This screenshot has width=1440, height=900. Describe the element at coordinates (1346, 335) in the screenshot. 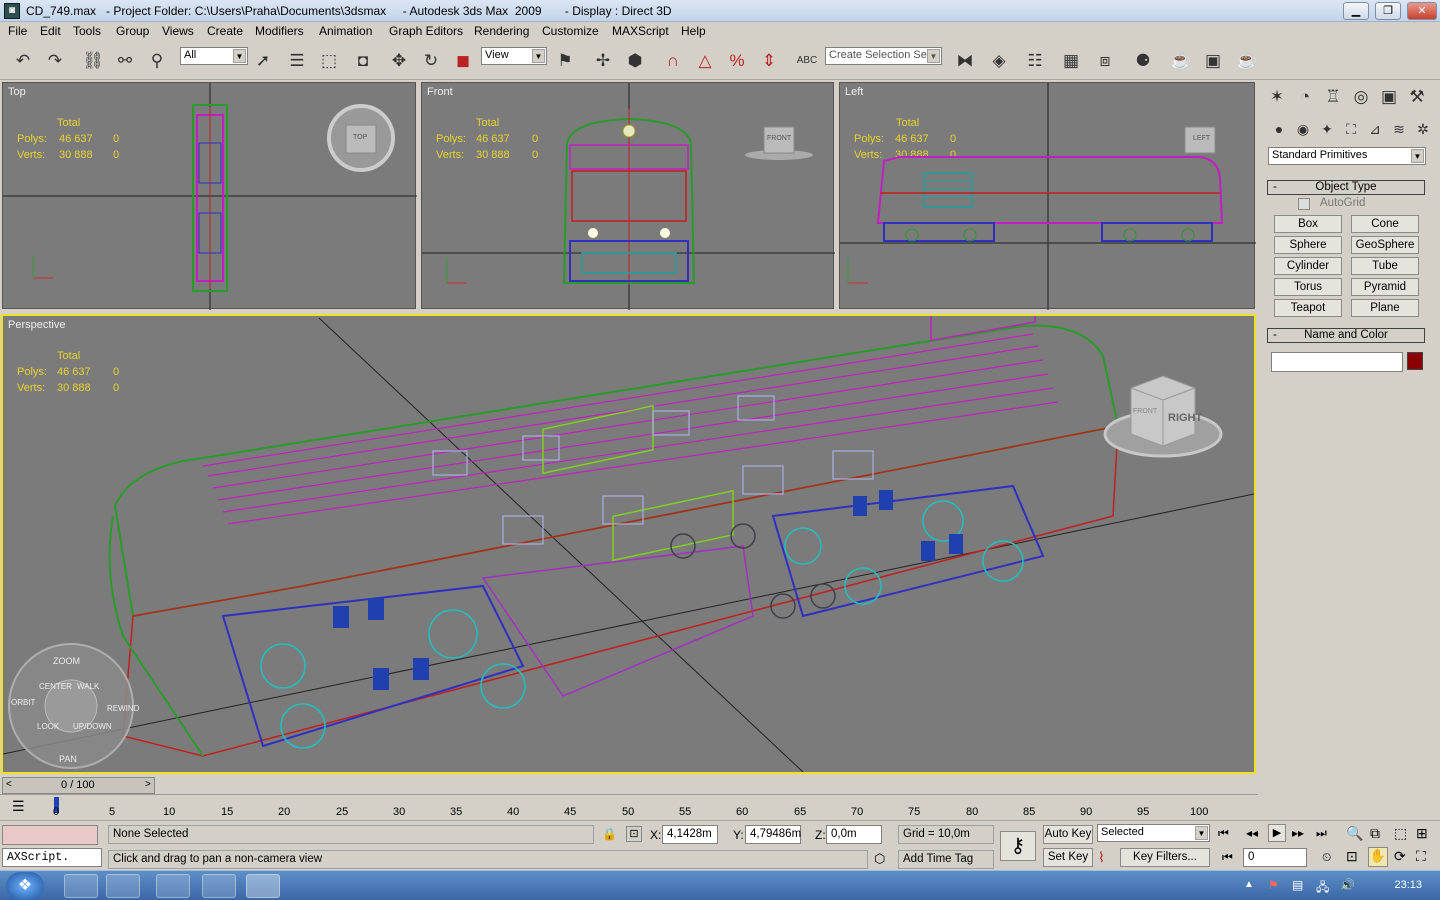

I see `name-and-color-rollout: - Name and Color` at that location.